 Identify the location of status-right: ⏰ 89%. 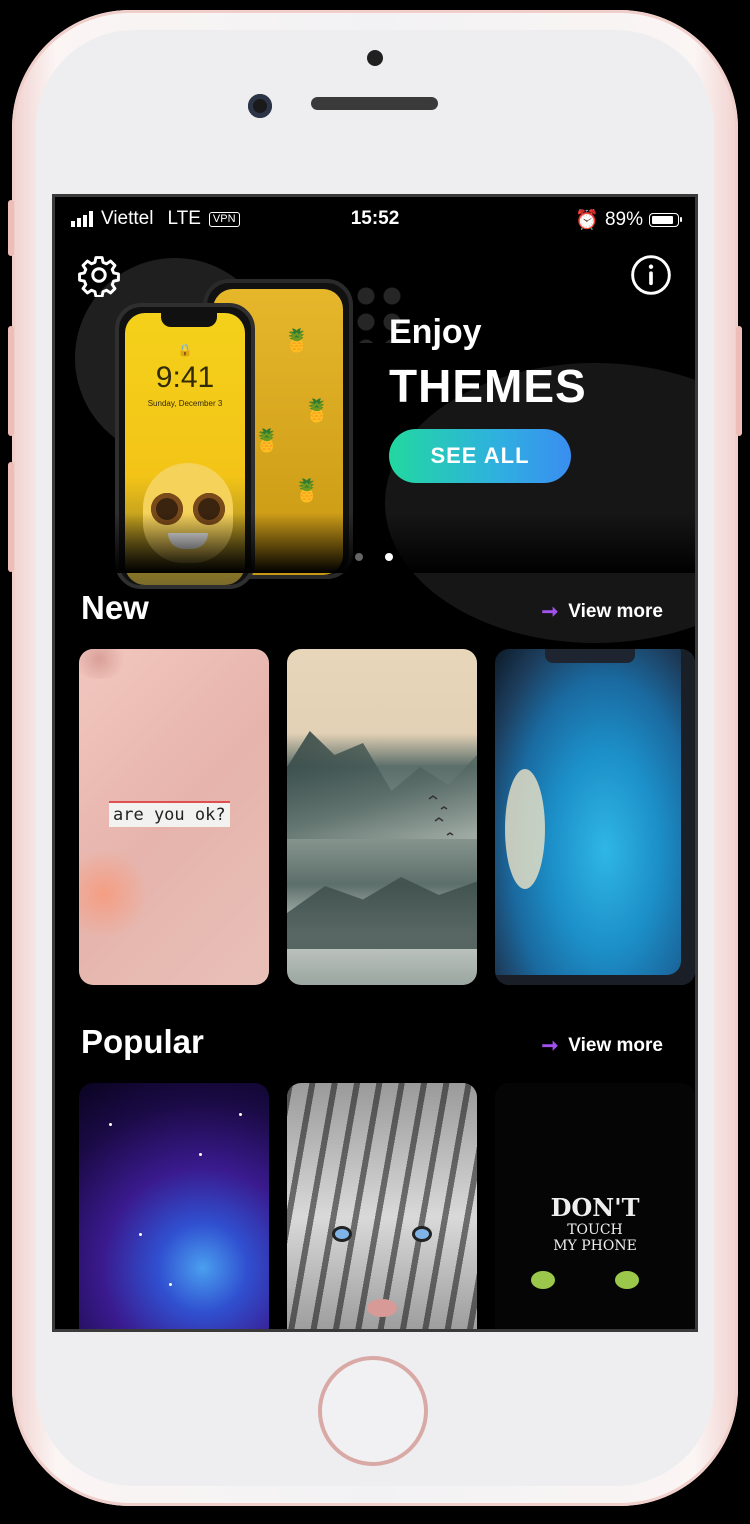
(628, 220).